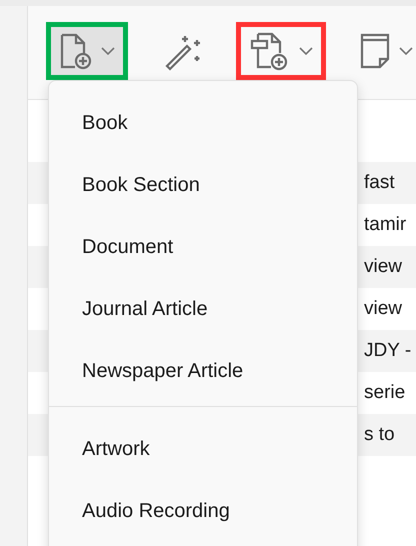 The width and height of the screenshot is (416, 546). What do you see at coordinates (76, 51) in the screenshot?
I see `new-document-icon` at bounding box center [76, 51].